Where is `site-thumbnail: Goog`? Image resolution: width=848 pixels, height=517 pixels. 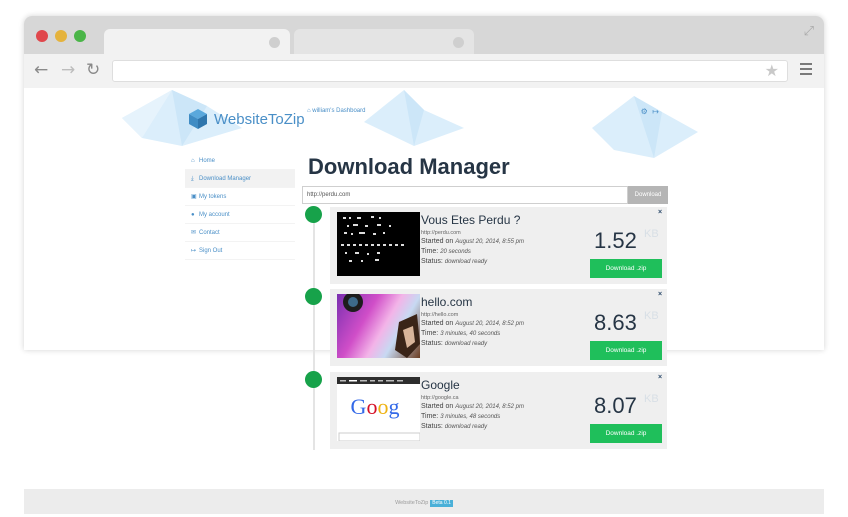
site-thumbnail: Goog is located at coordinates (378, 409).